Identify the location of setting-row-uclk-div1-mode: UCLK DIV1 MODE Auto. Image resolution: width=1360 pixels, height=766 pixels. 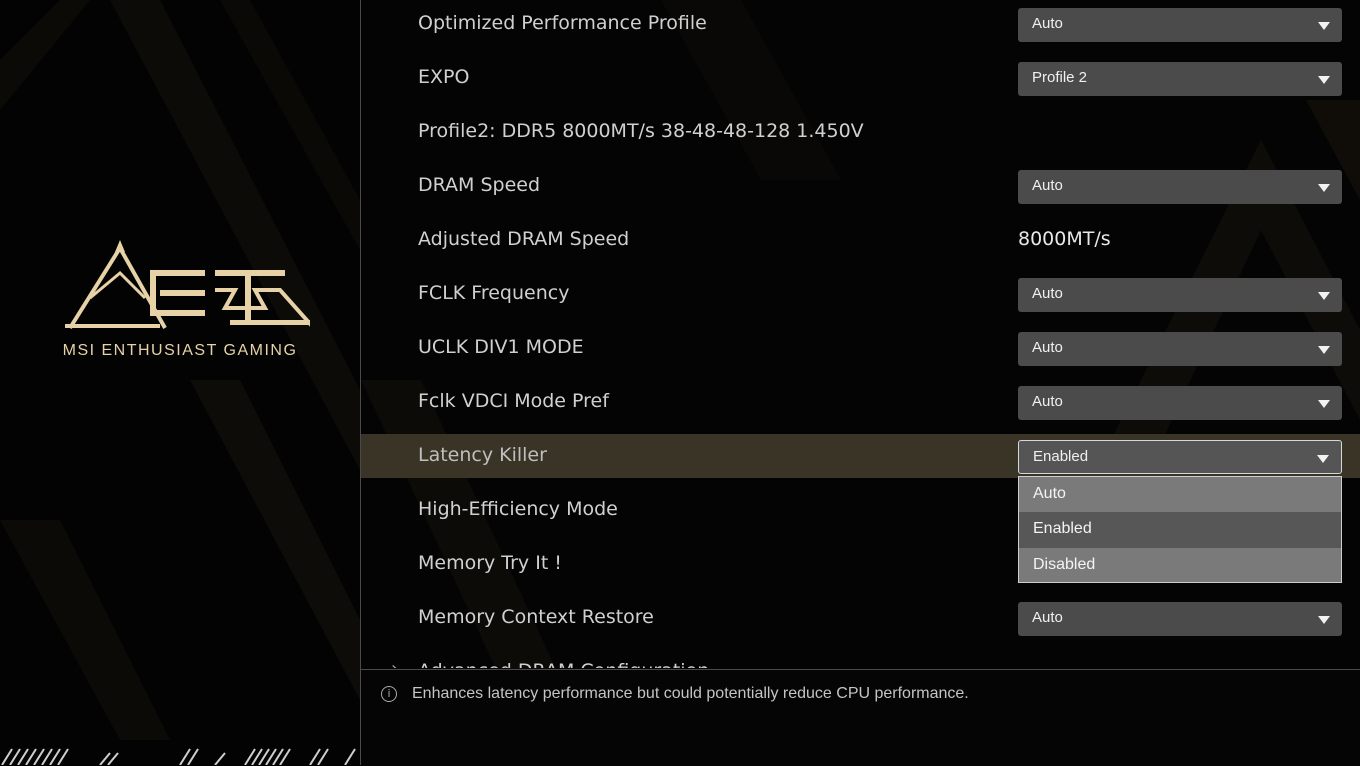
(860, 348).